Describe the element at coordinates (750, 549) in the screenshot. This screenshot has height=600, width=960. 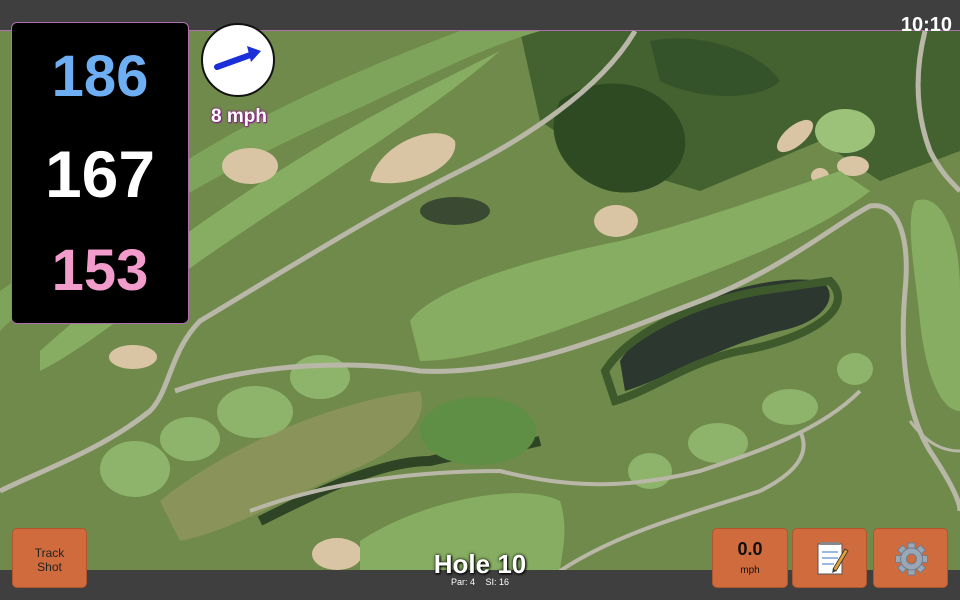
I see `speed-value: 0.0` at that location.